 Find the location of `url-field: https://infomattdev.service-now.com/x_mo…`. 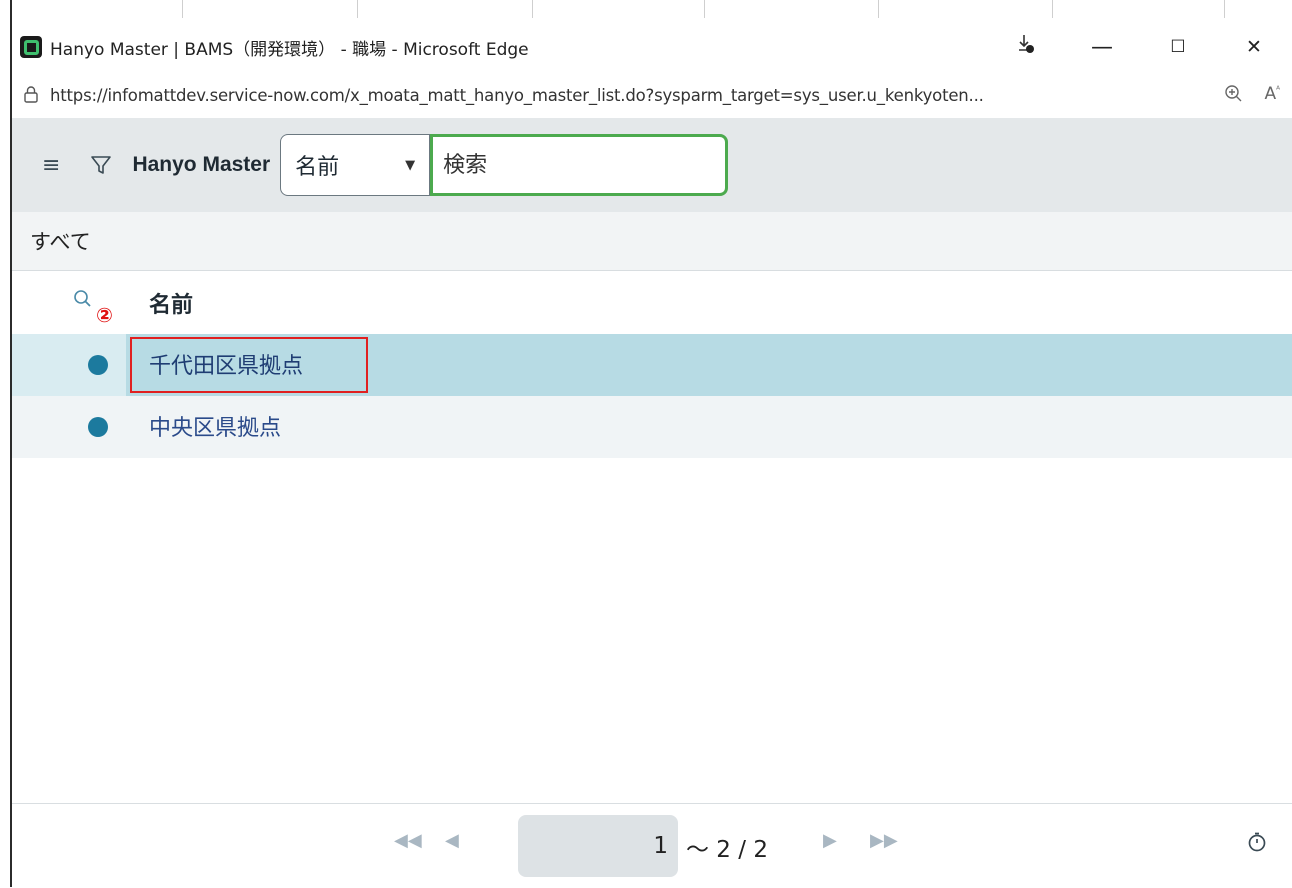

url-field: https://infomattdev.service-now.com/x_mo… is located at coordinates (517, 95).